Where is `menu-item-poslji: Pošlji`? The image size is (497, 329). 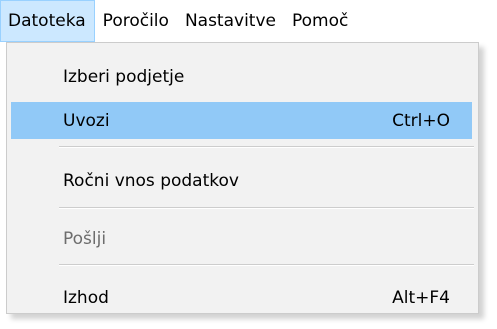
menu-item-poslji: Pošlji is located at coordinates (241, 238).